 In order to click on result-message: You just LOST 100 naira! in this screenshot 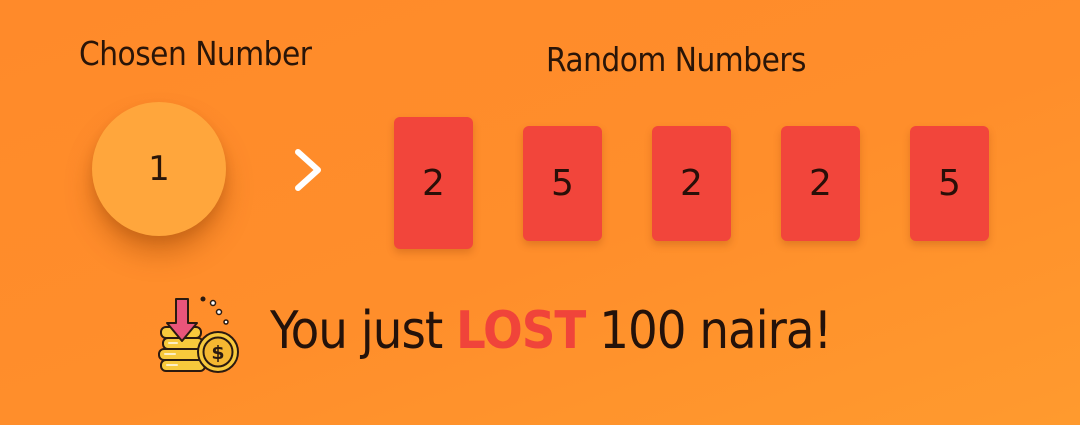, I will do `click(551, 331)`.